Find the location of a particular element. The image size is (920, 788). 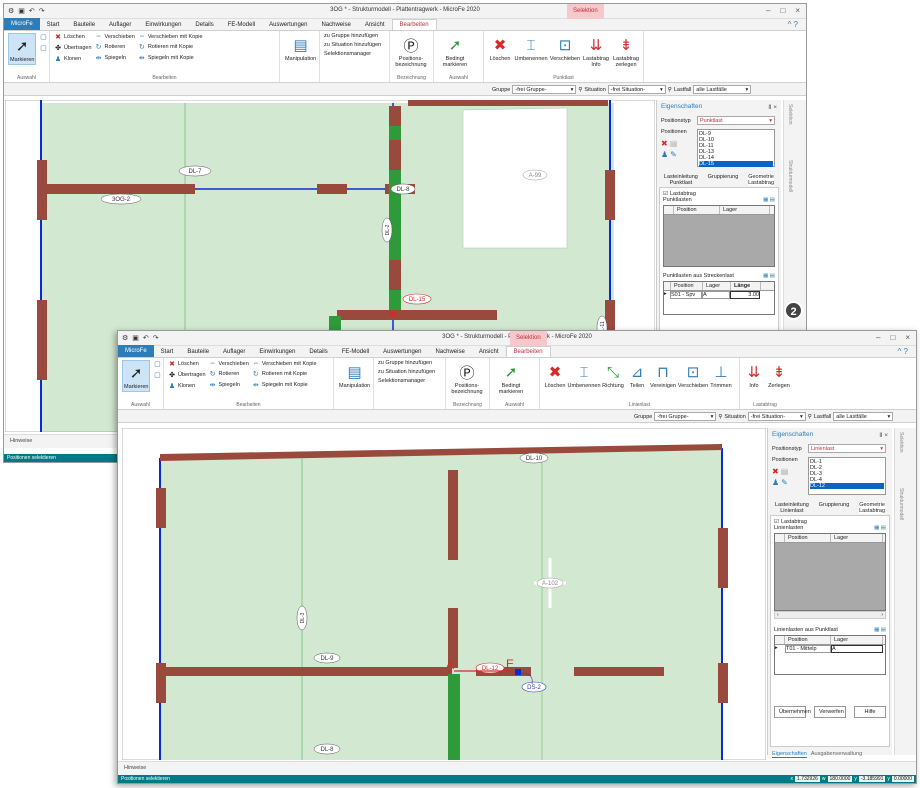

tab-fe-modell: FE-Modell is located at coordinates (241, 25).